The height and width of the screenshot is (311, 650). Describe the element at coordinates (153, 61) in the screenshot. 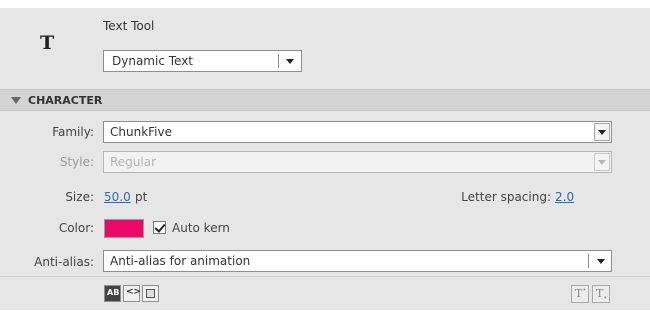

I see `text-type-value: Dynamic Text` at that location.